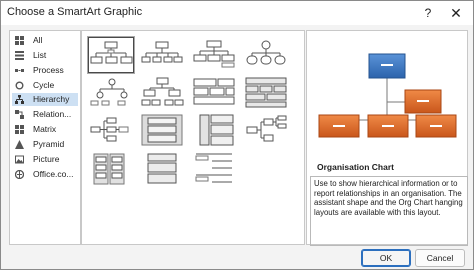  Describe the element at coordinates (40, 55) in the screenshot. I see `category-label: List` at that location.